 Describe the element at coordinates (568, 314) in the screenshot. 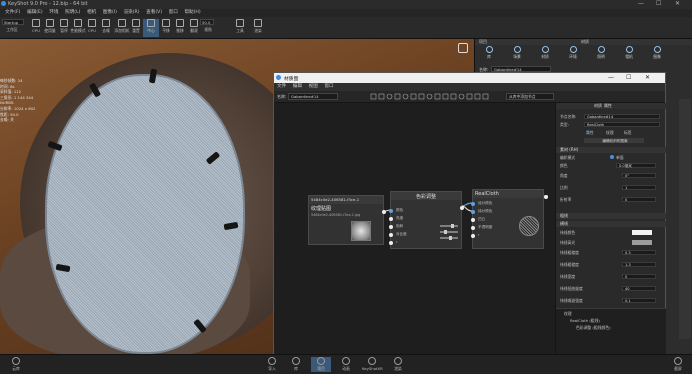

I see `tree-item: 纹理` at that location.